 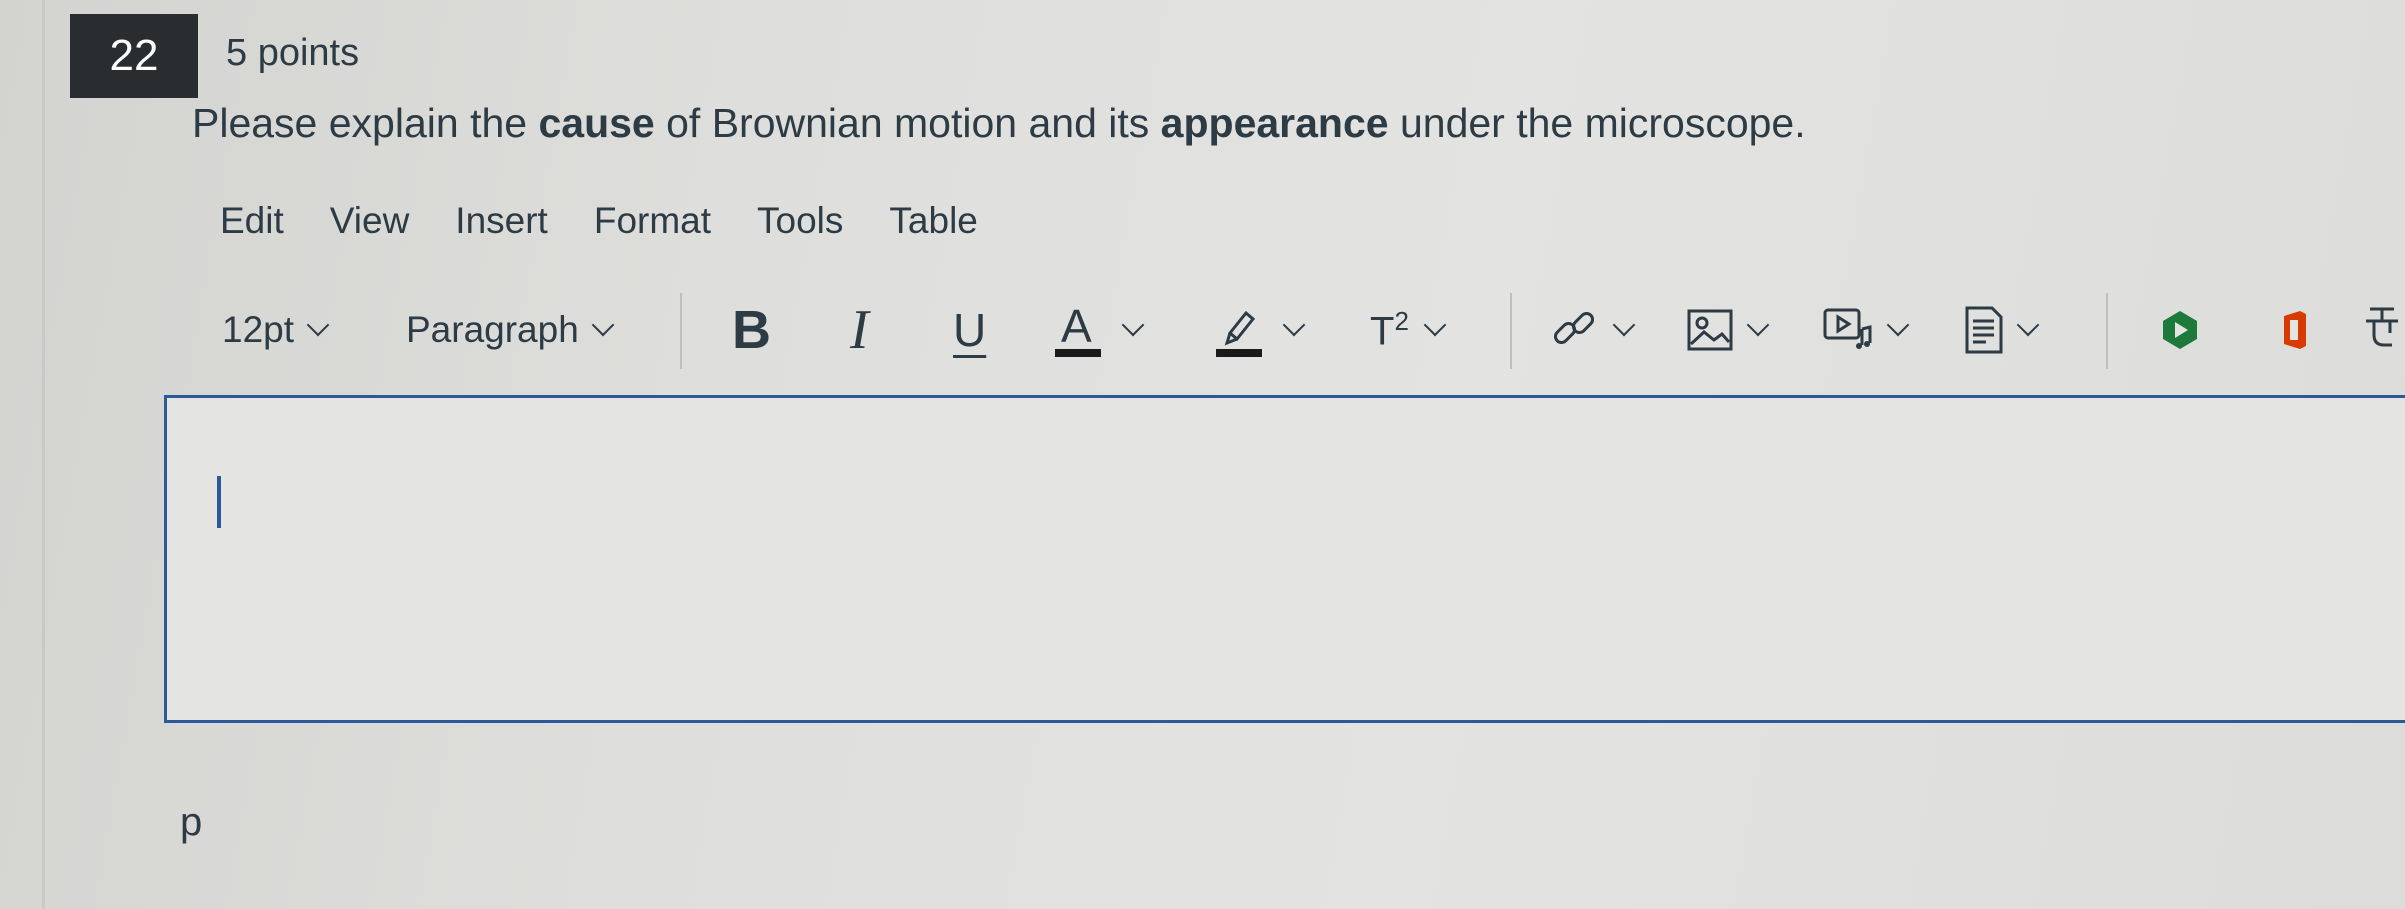 I want to click on link-icon, so click(x=1574, y=328).